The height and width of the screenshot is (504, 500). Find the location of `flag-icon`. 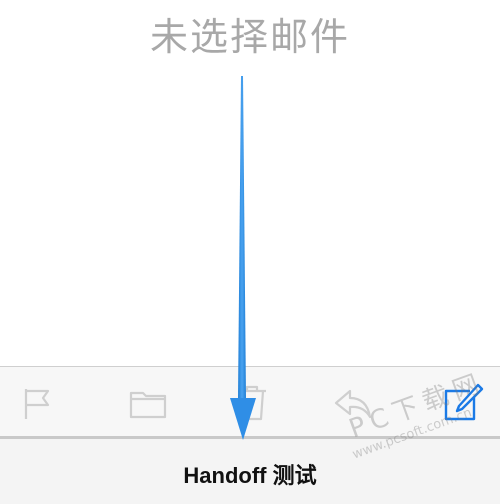

flag-icon is located at coordinates (37, 404).